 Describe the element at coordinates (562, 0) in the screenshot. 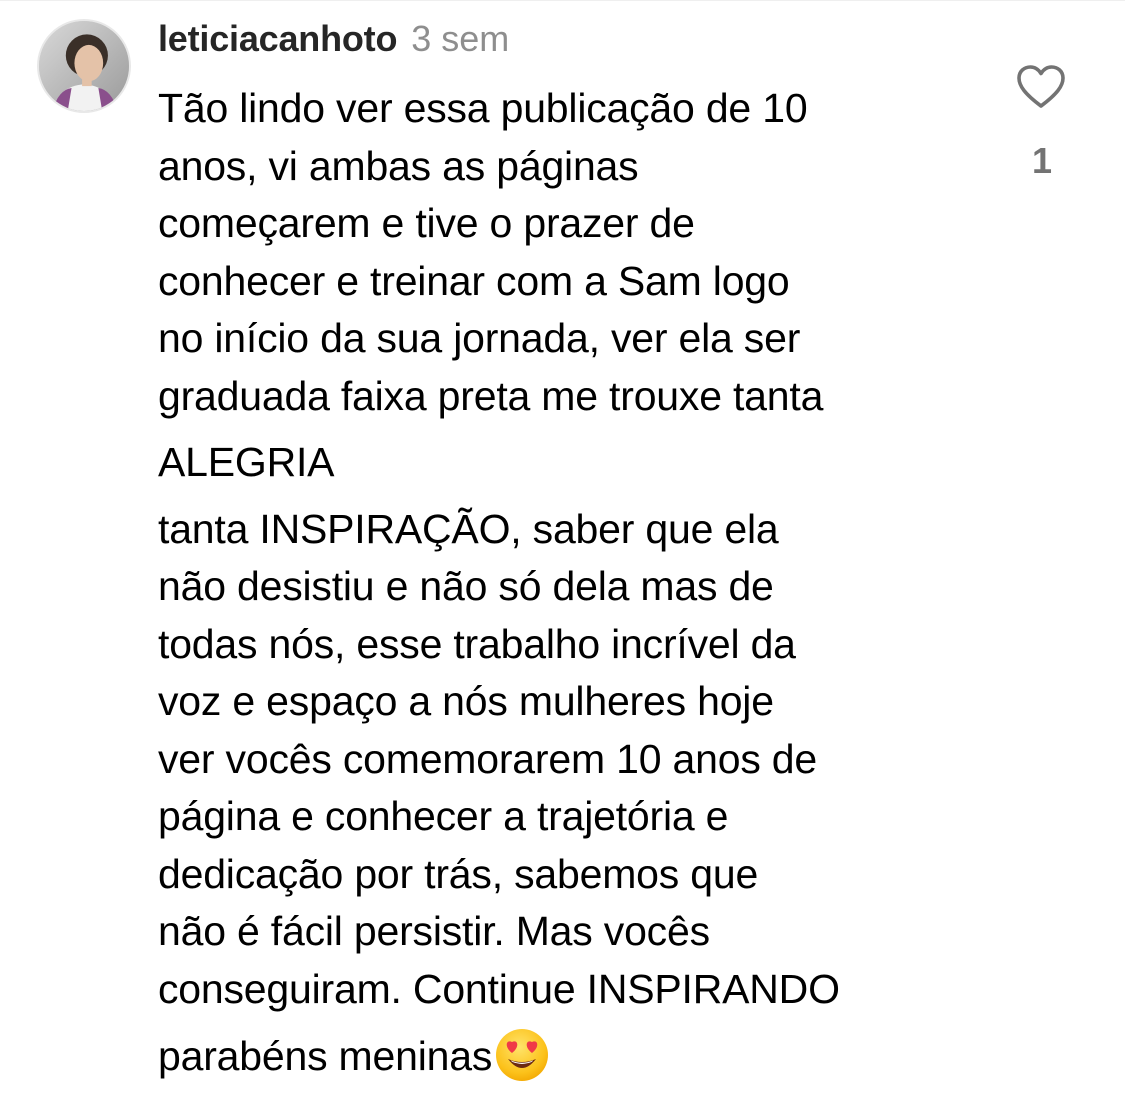

I see `top-divider` at that location.